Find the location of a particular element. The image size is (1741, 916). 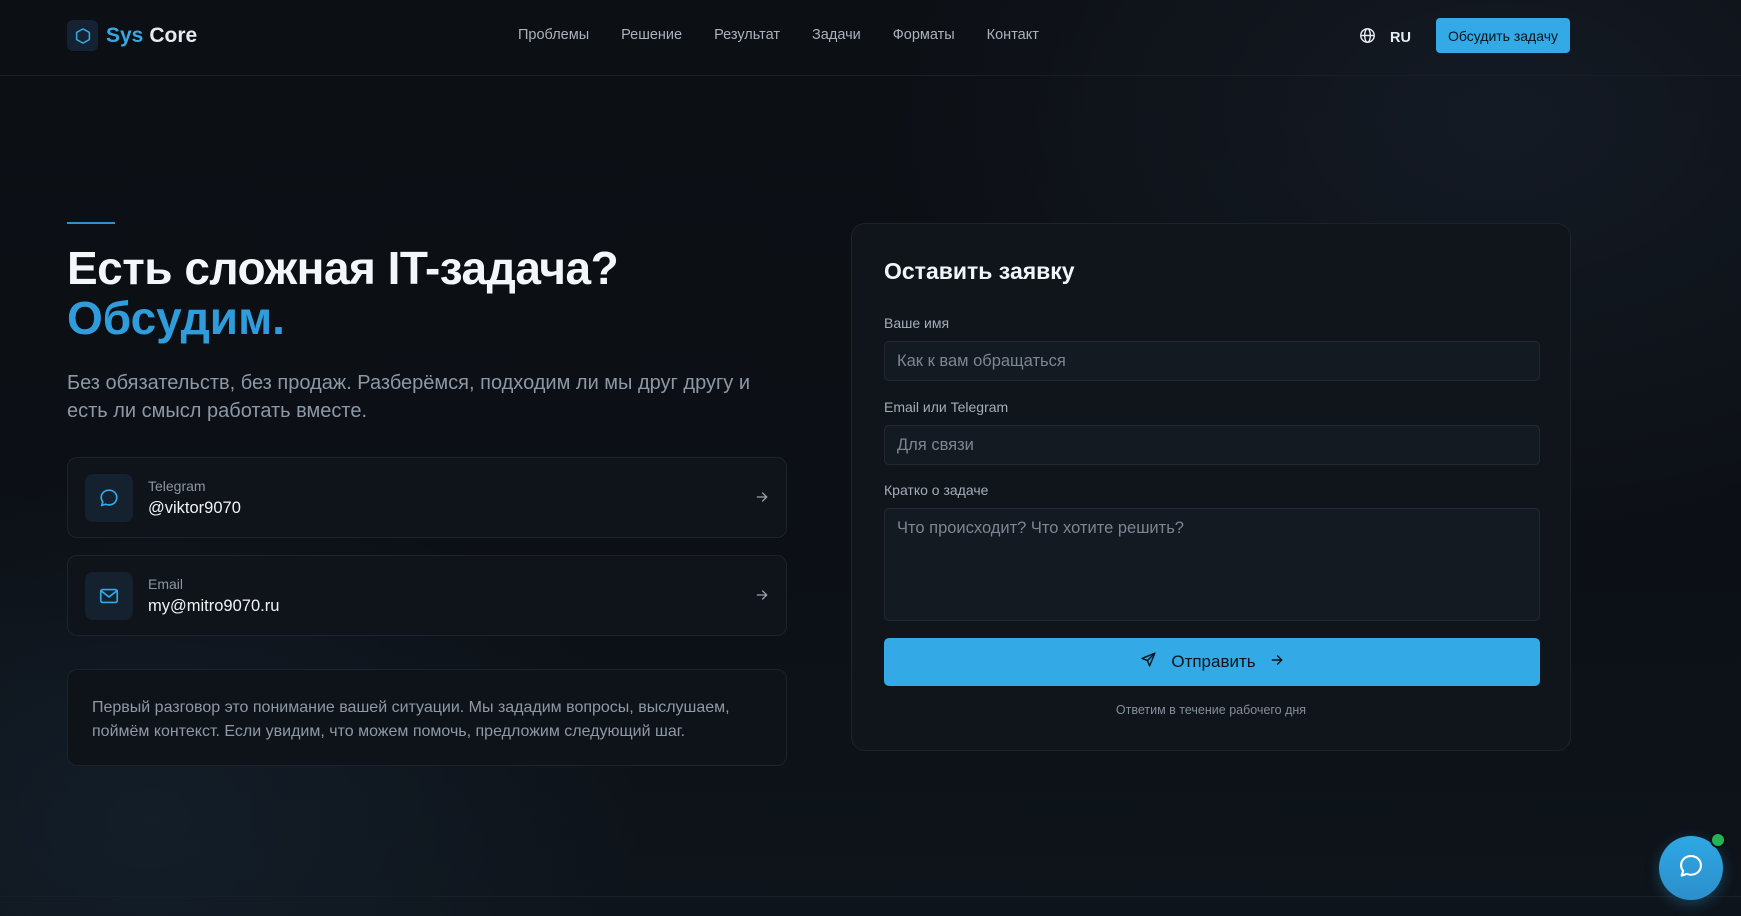

contact-label: Email is located at coordinates (166, 584).